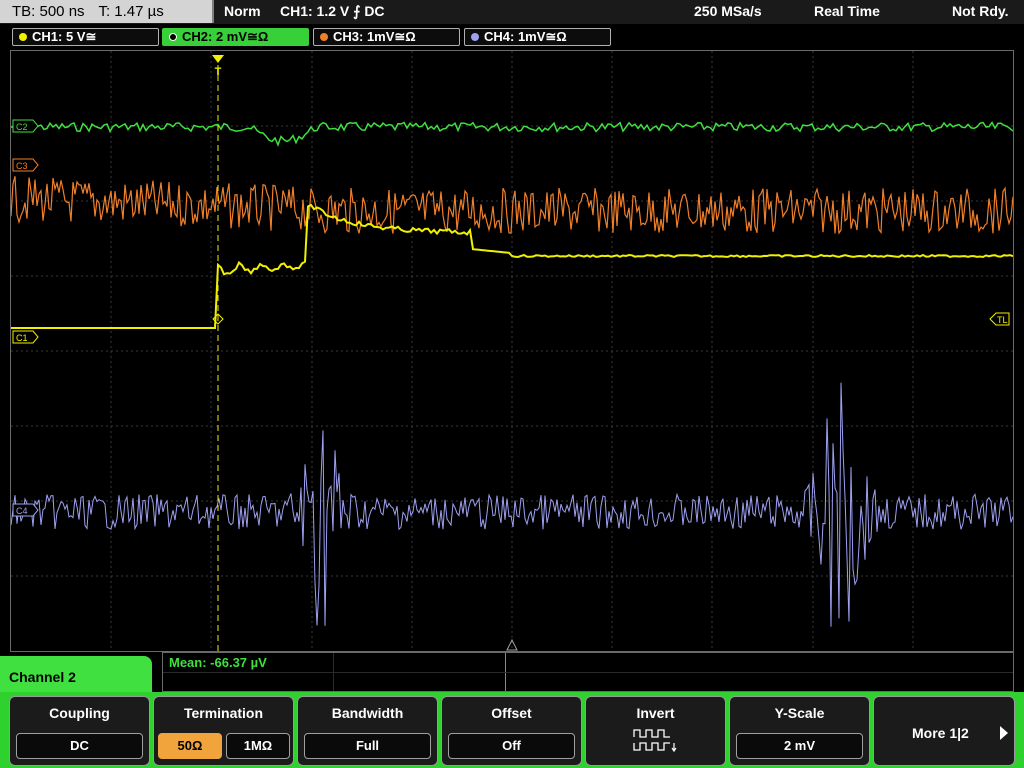 Image resolution: width=1024 pixels, height=768 pixels. I want to click on tab-ch3: CH3: 1mV≅Ω, so click(386, 37).